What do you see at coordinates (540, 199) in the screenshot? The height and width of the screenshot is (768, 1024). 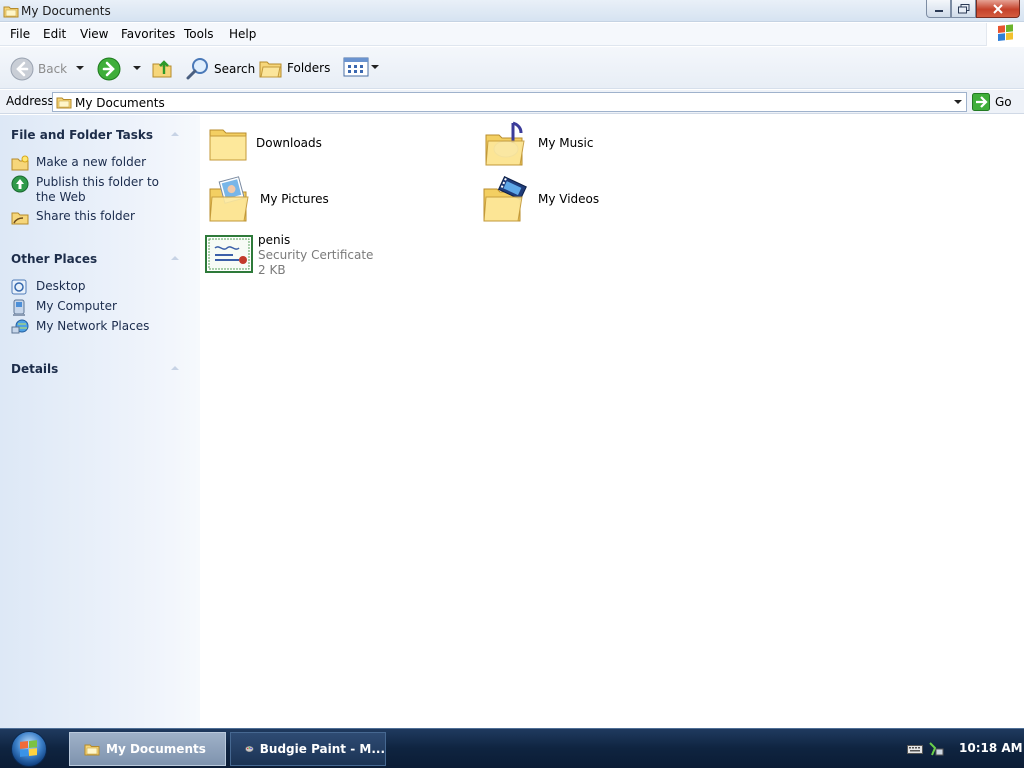 I see `item-my-videos: My Videos` at bounding box center [540, 199].